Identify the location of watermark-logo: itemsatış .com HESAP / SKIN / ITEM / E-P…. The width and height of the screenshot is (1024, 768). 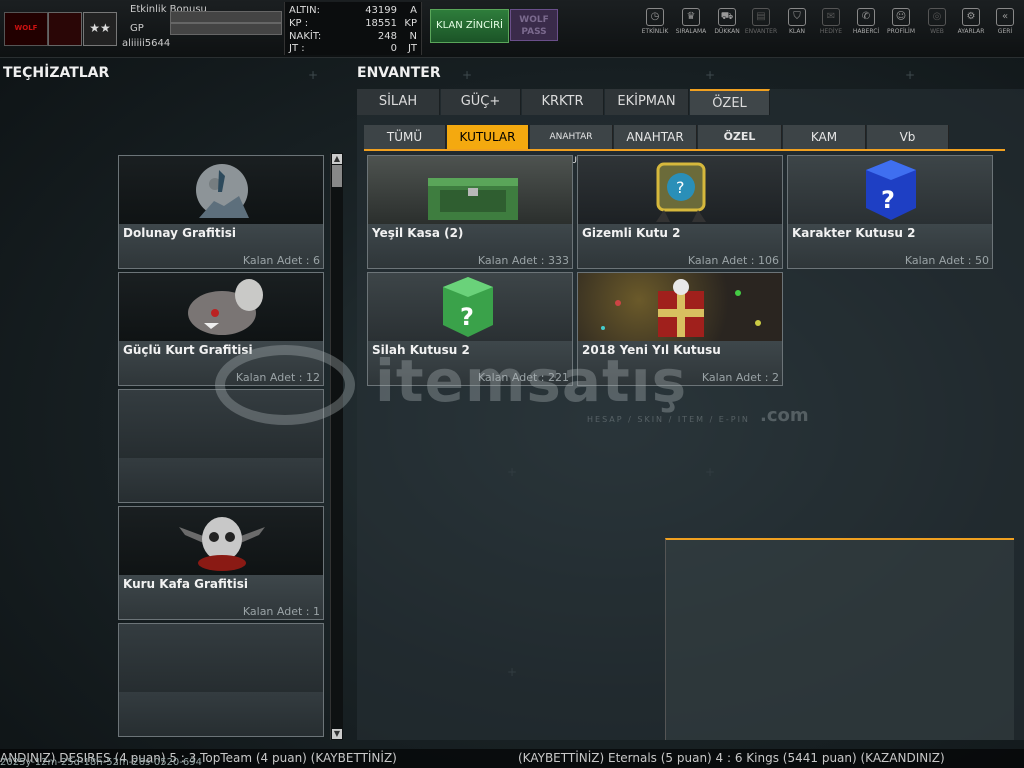
(515, 390).